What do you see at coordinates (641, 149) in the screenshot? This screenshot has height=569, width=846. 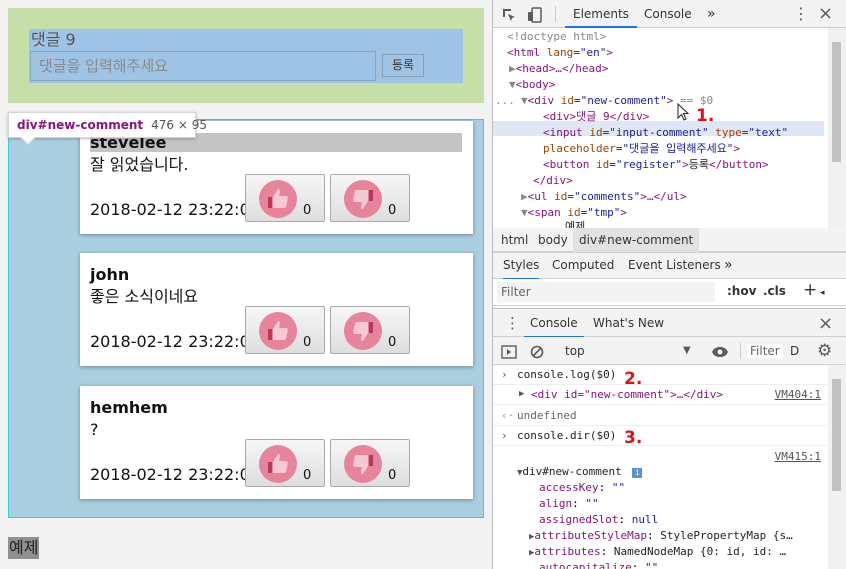 I see `node-input-placeholder: placeholder="댓글을 입력해주세요">` at bounding box center [641, 149].